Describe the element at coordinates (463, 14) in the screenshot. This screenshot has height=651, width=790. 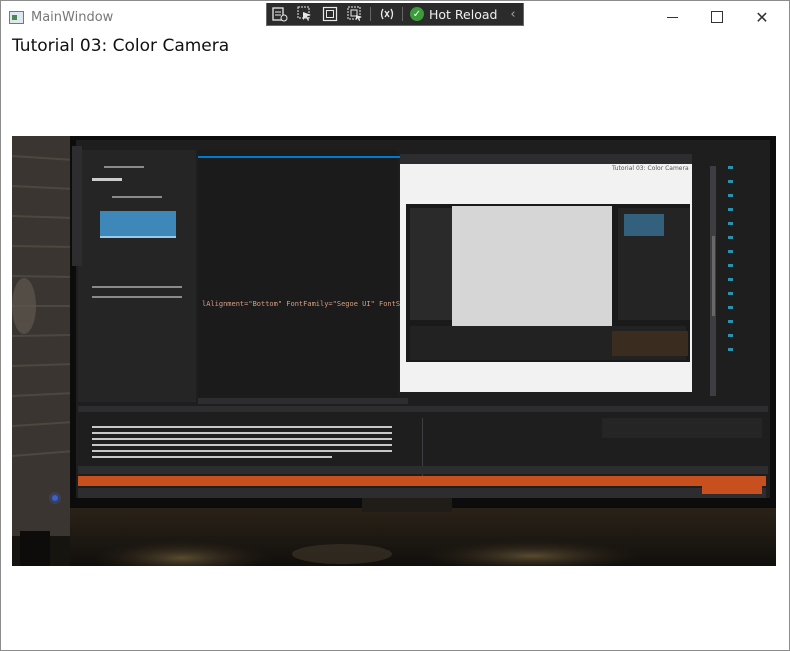
I see `hot-reload-label: Hot Reload` at that location.